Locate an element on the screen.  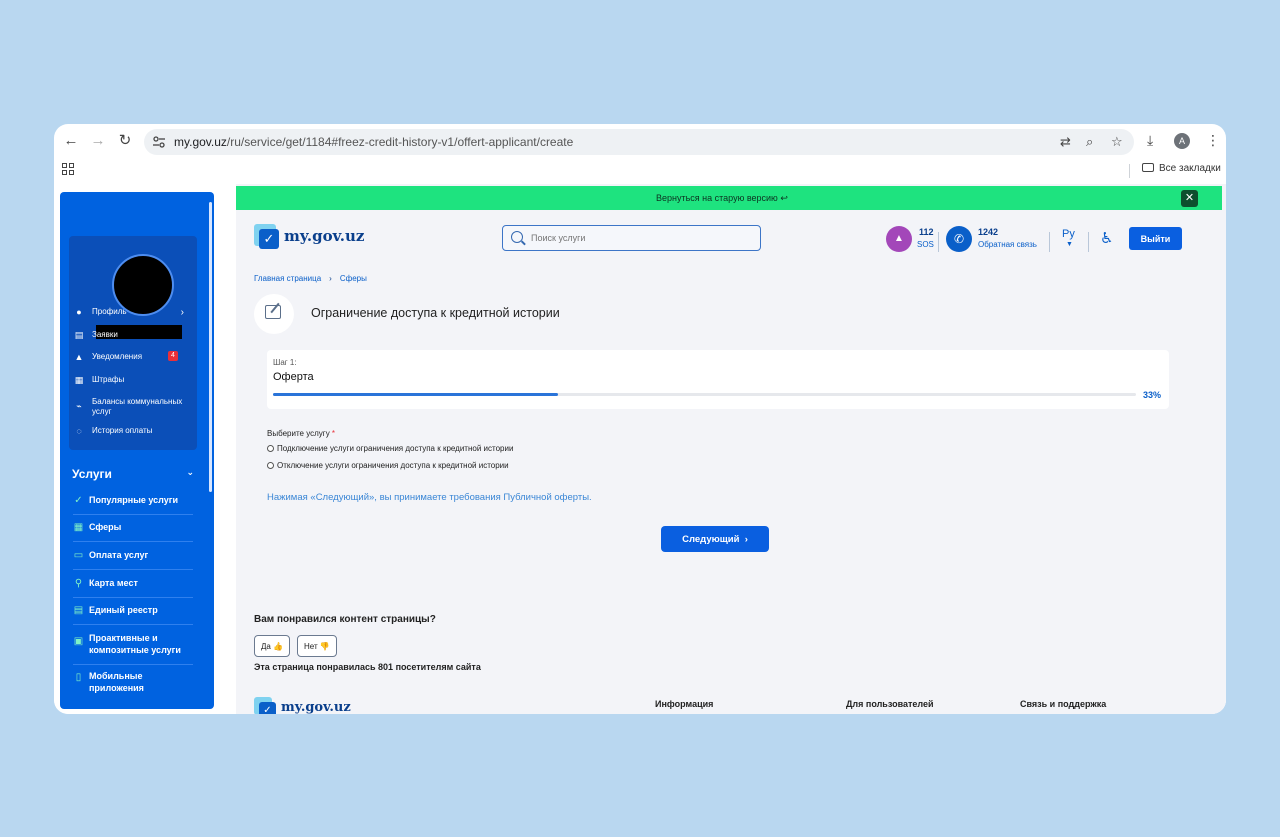
bookmark-star-icon: ☆ is located at coordinates (1117, 142).